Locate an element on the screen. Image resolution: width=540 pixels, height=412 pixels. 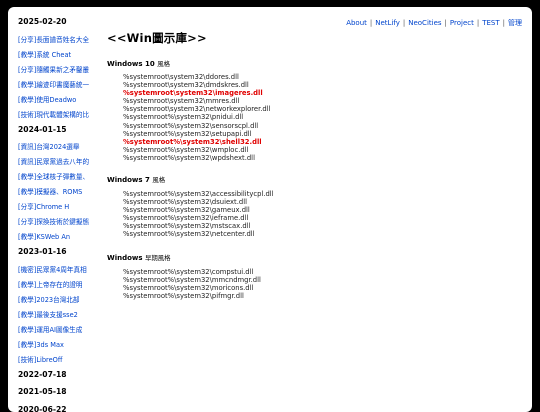
sidebar-post-link: [教學]運用AI圖像生成 is located at coordinates (60, 332).